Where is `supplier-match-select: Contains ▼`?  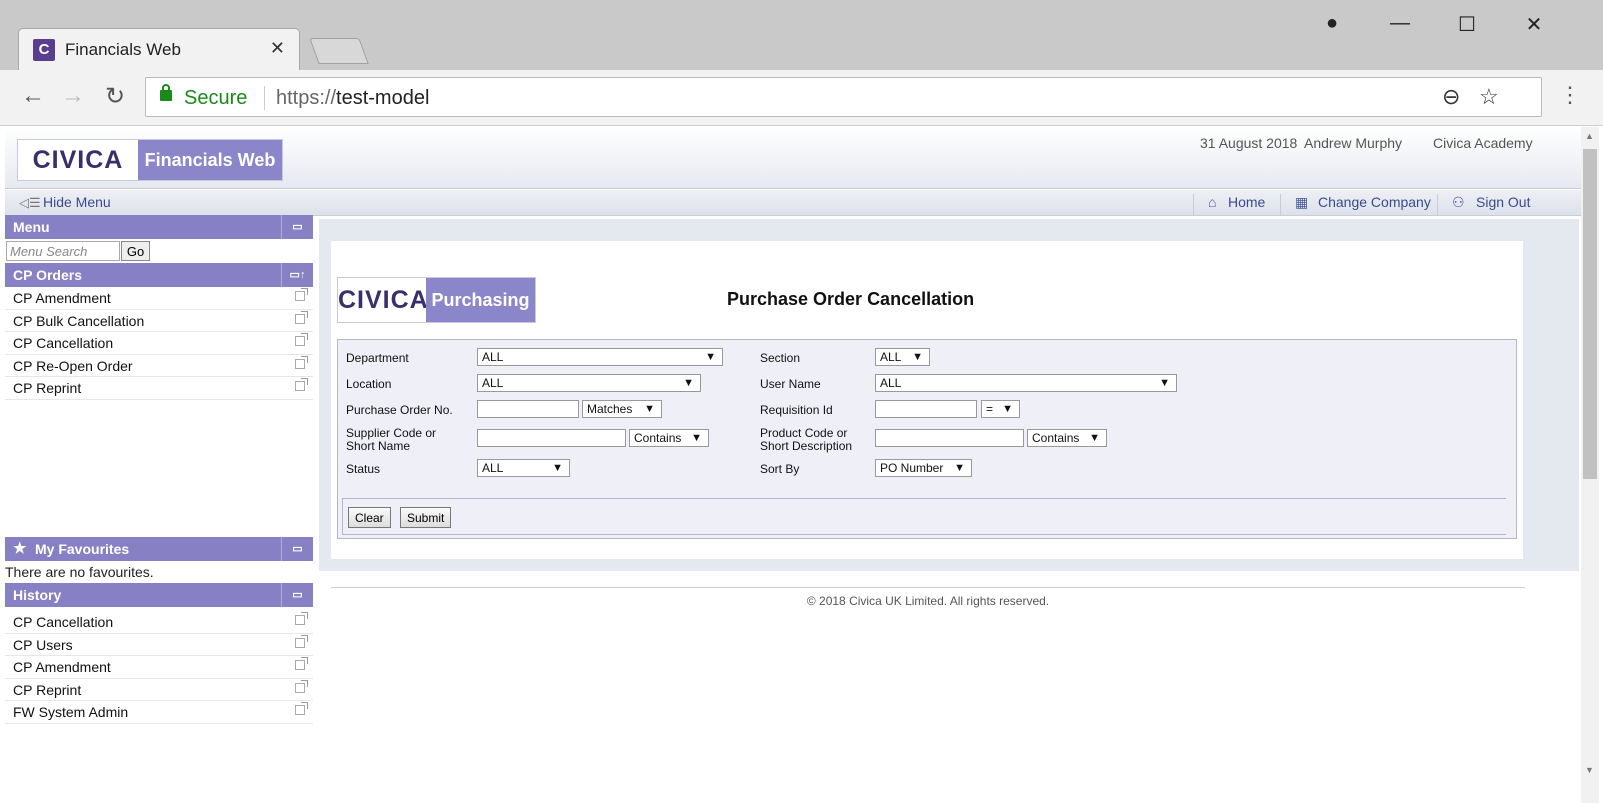
supplier-match-select: Contains ▼ is located at coordinates (669, 438).